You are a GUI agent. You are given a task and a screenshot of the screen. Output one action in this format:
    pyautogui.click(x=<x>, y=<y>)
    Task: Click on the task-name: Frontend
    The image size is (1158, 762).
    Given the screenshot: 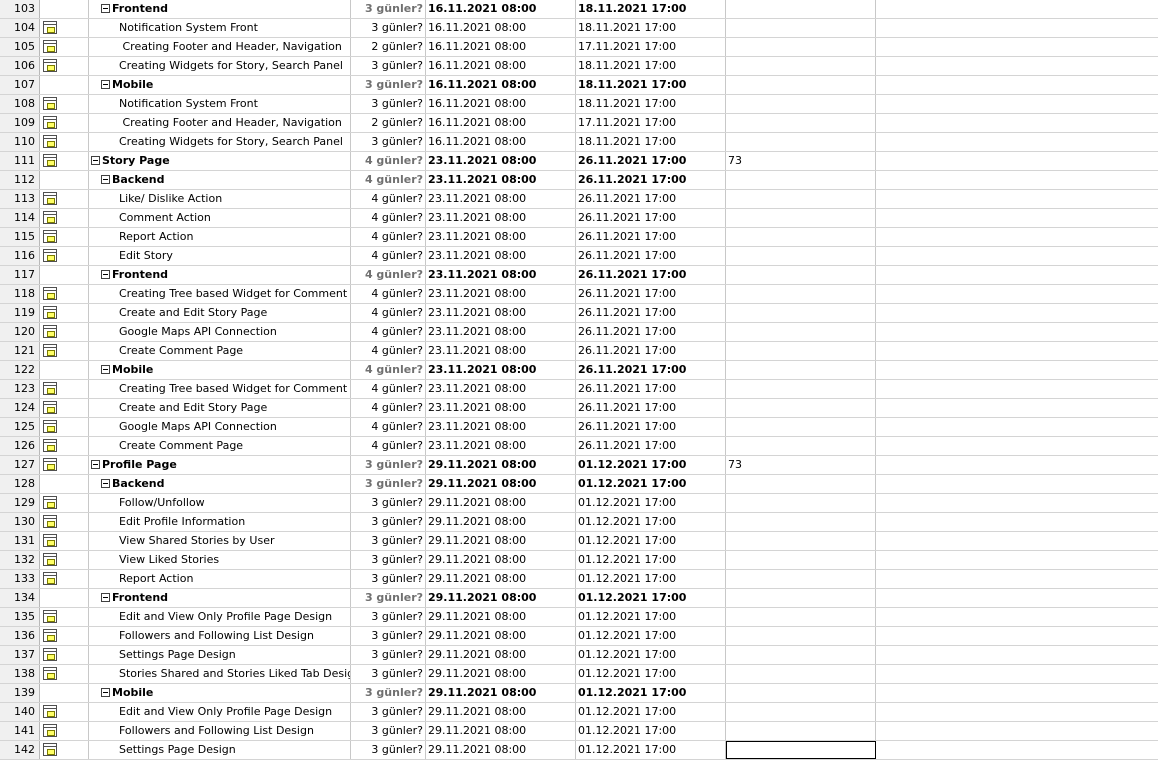 What is the action you would take?
    pyautogui.click(x=220, y=275)
    